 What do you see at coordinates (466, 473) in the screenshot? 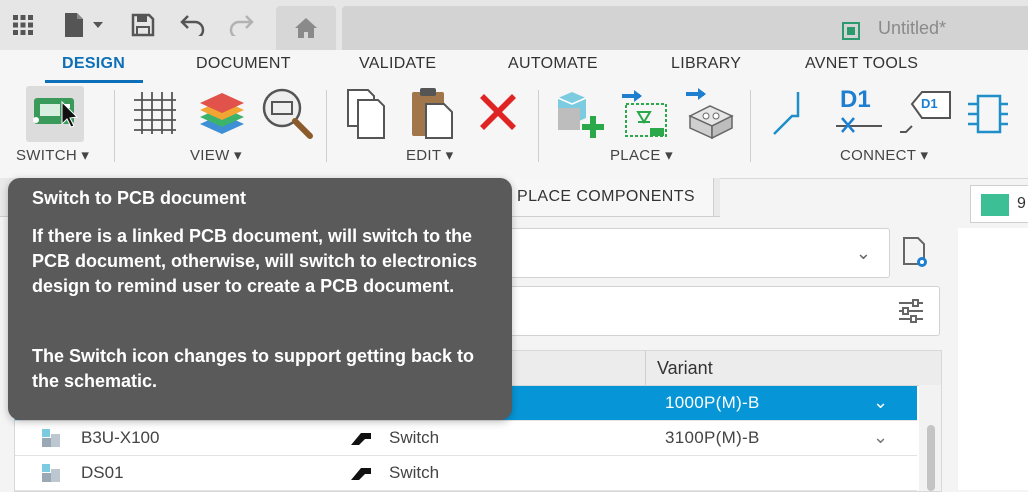
I see `table-row: DS01 Switch` at bounding box center [466, 473].